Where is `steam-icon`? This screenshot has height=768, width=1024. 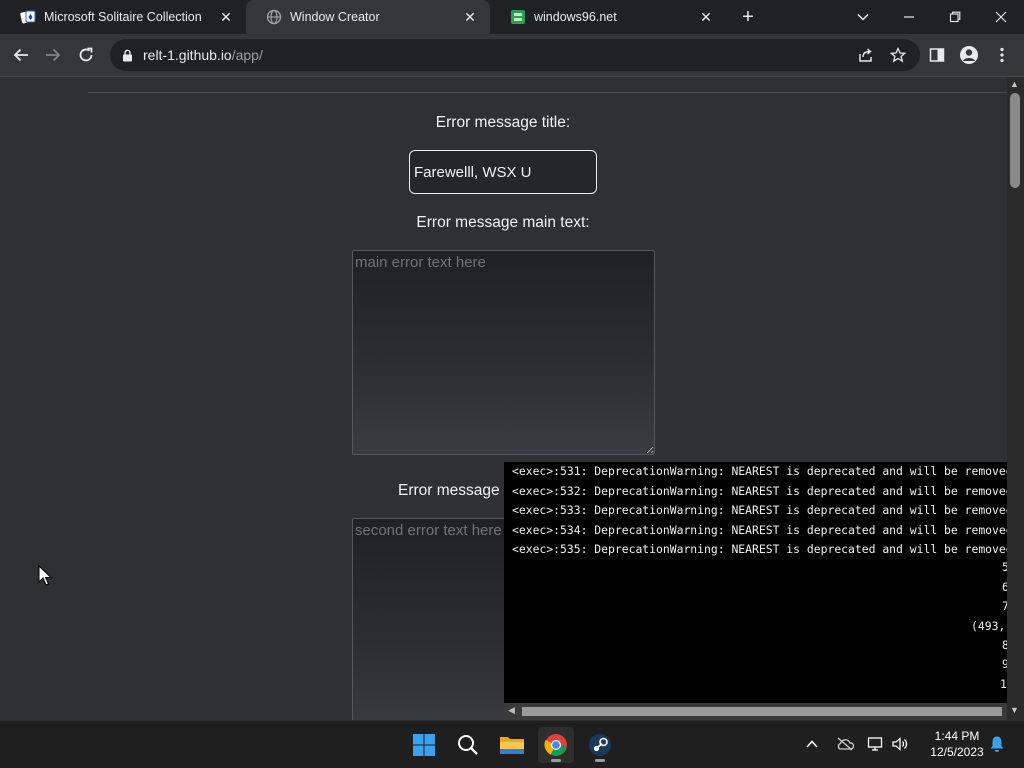 steam-icon is located at coordinates (600, 745).